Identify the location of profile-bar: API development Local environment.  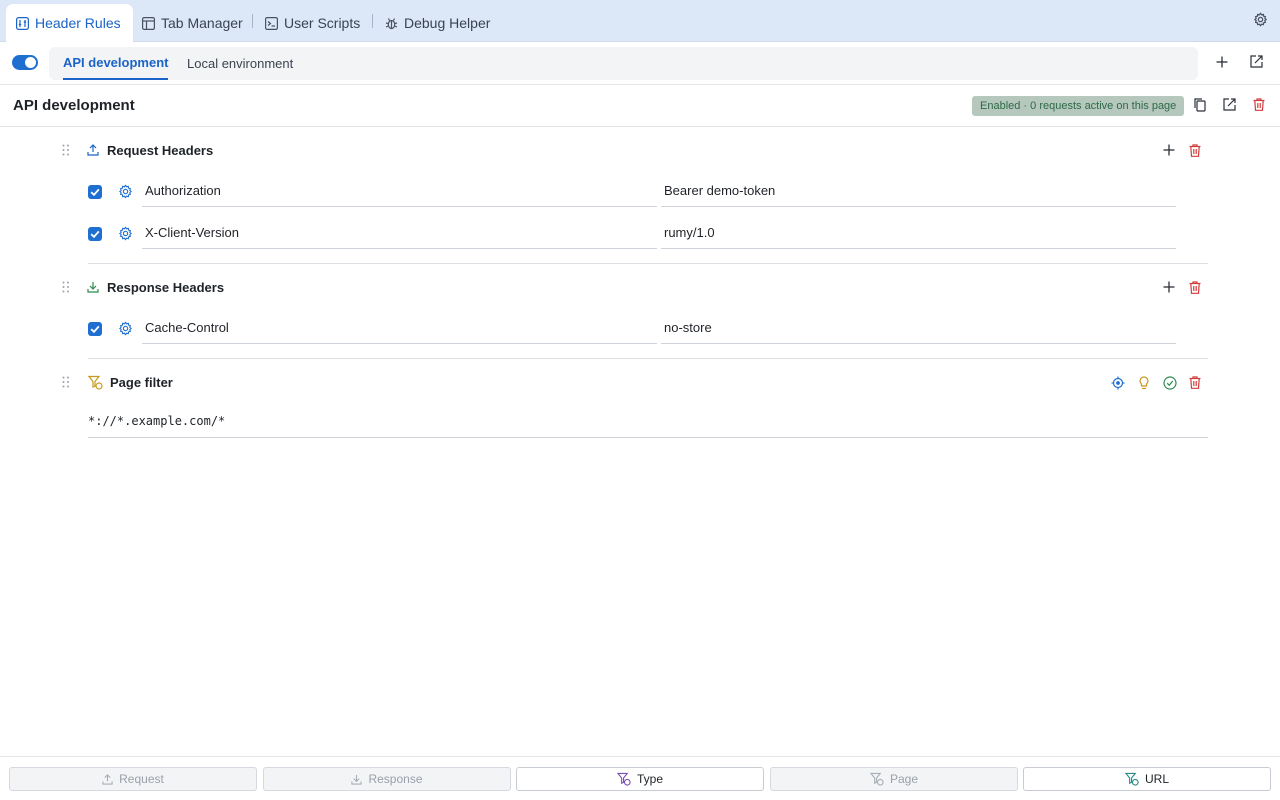
(640, 63).